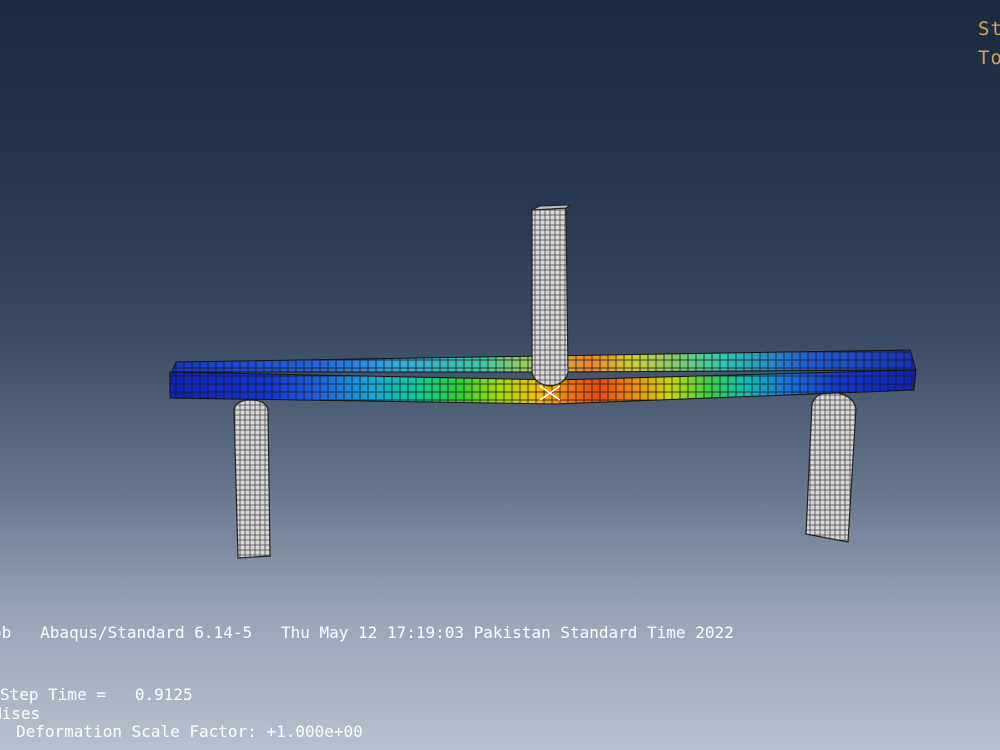  Describe the element at coordinates (96, 694) in the screenshot. I see `step-time-line: Step Time = 0.9125` at that location.